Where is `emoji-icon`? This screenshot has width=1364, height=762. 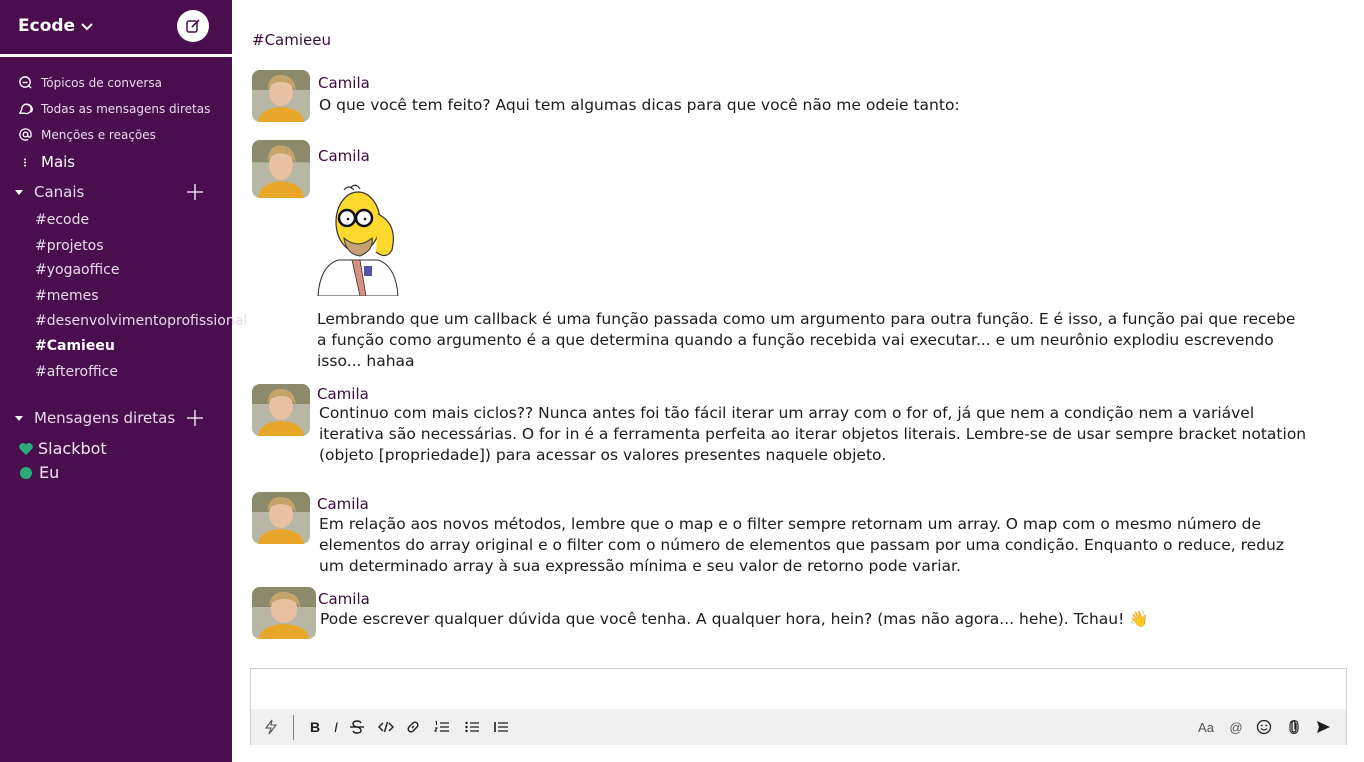
emoji-icon is located at coordinates (1264, 727).